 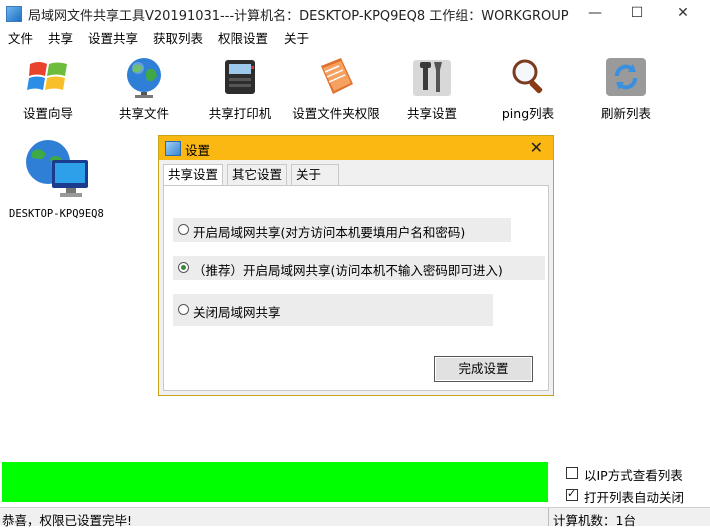 I want to click on share-settings-button: 共享设置, so click(x=432, y=87).